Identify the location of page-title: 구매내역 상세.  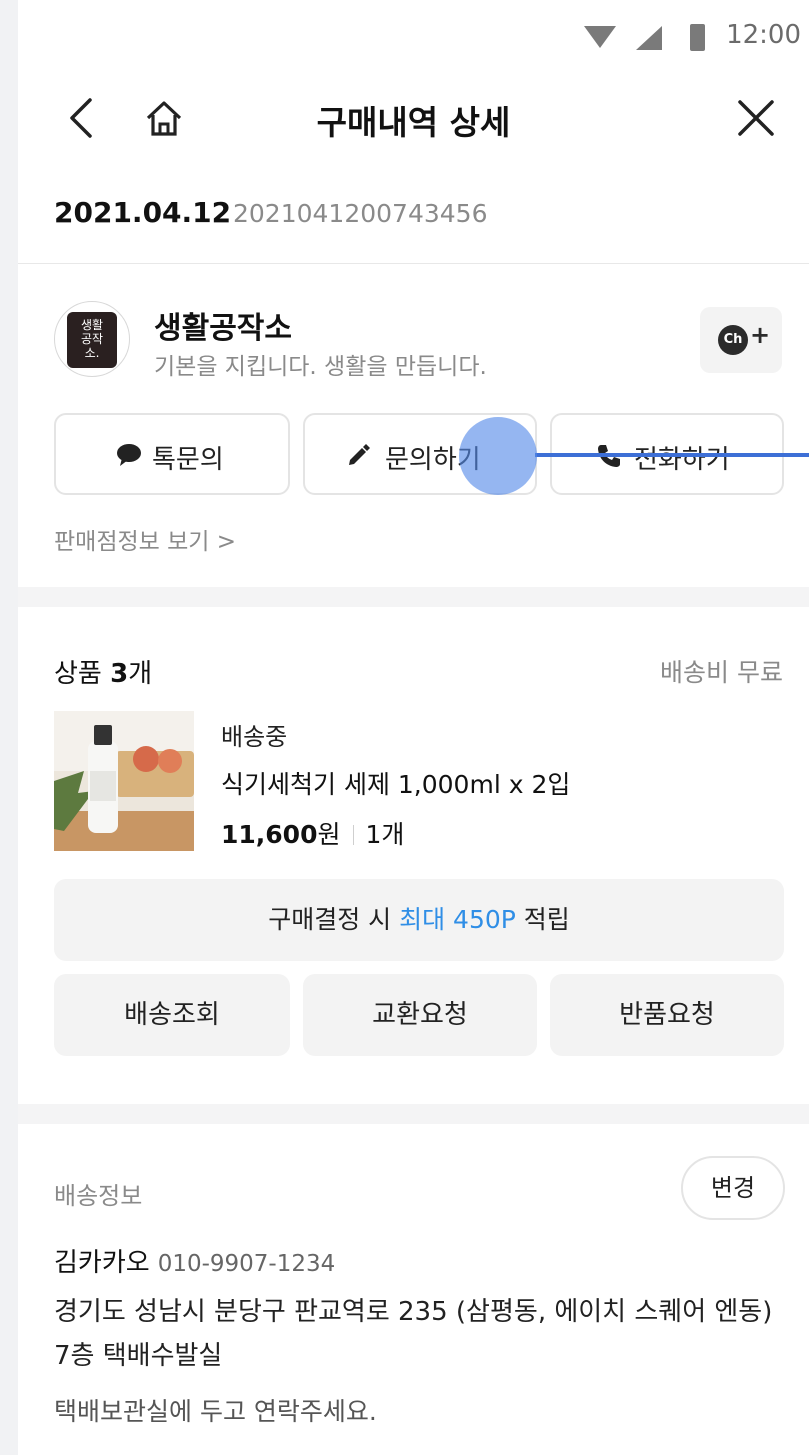
(413, 122).